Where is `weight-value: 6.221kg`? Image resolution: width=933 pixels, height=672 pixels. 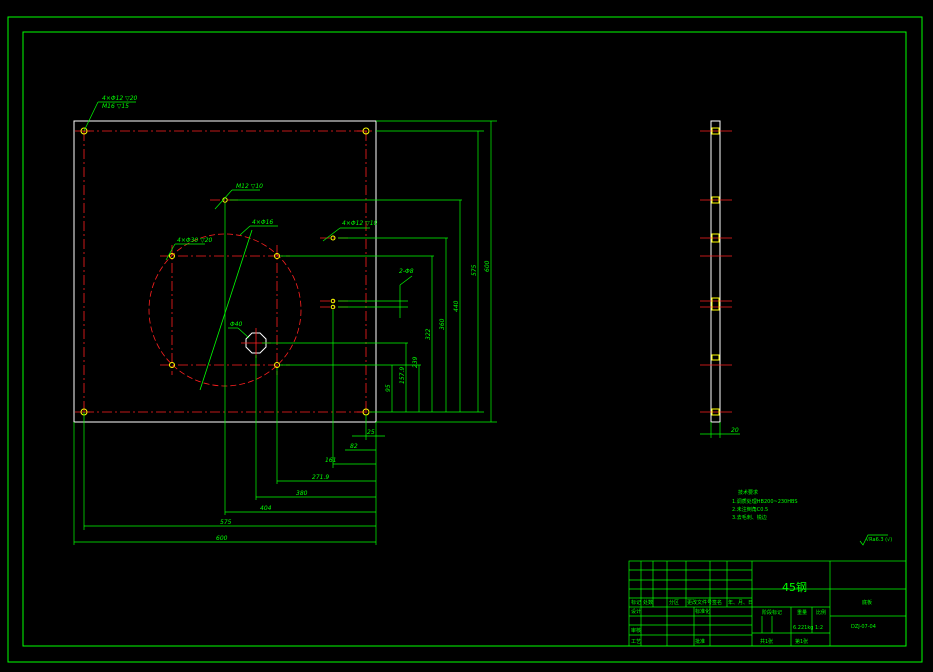 weight-value: 6.221kg is located at coordinates (803, 628).